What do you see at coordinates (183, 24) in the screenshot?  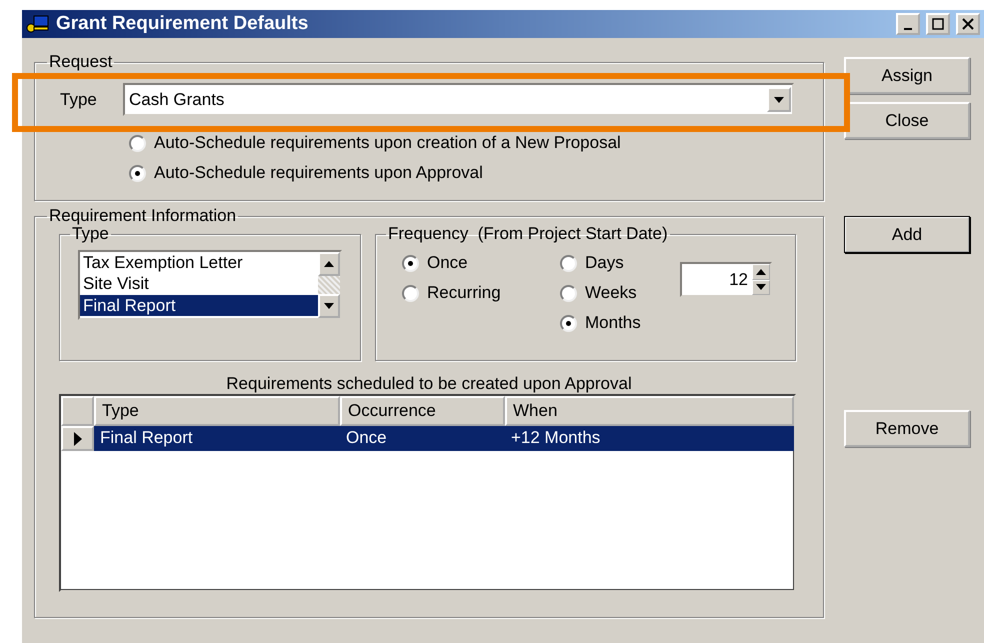 I see `window-title: Grant Requirement Defaults` at bounding box center [183, 24].